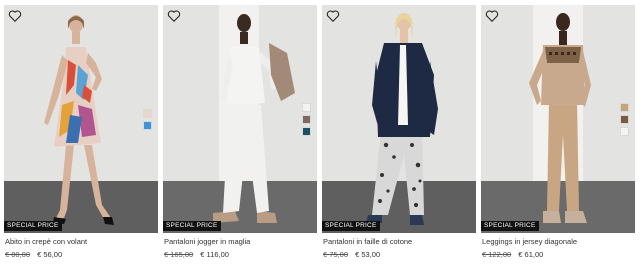 Image resolution: width=640 pixels, height=273 pixels. What do you see at coordinates (336, 254) in the screenshot?
I see `original-price: € 75,00` at bounding box center [336, 254].